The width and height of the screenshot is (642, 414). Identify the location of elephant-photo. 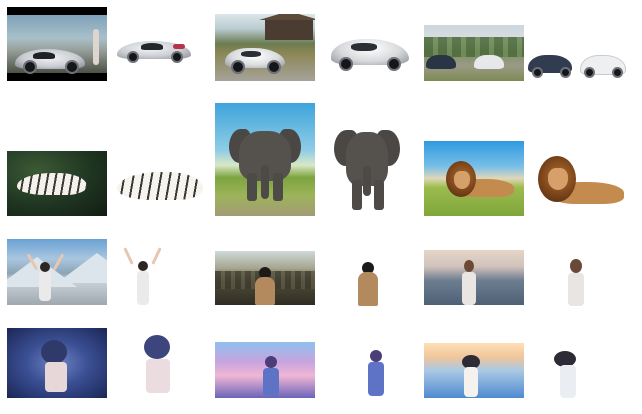
(265, 159).